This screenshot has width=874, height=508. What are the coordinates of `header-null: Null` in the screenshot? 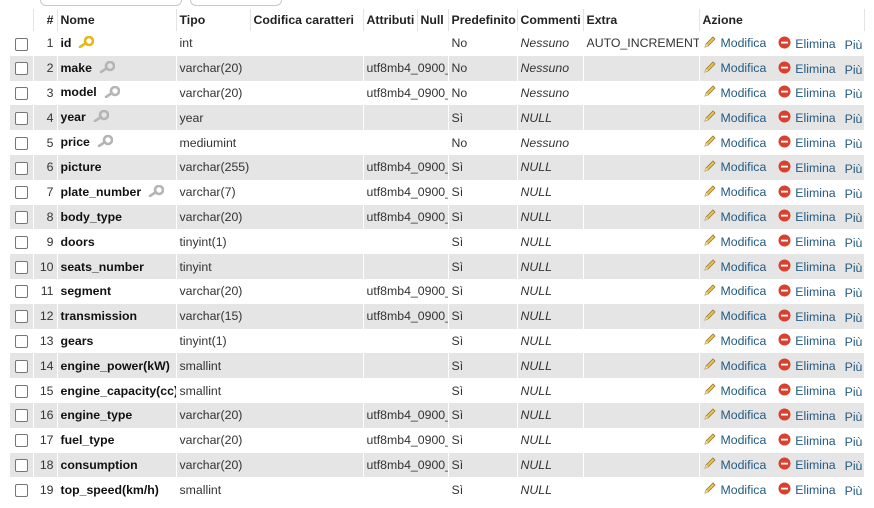 It's located at (433, 20).